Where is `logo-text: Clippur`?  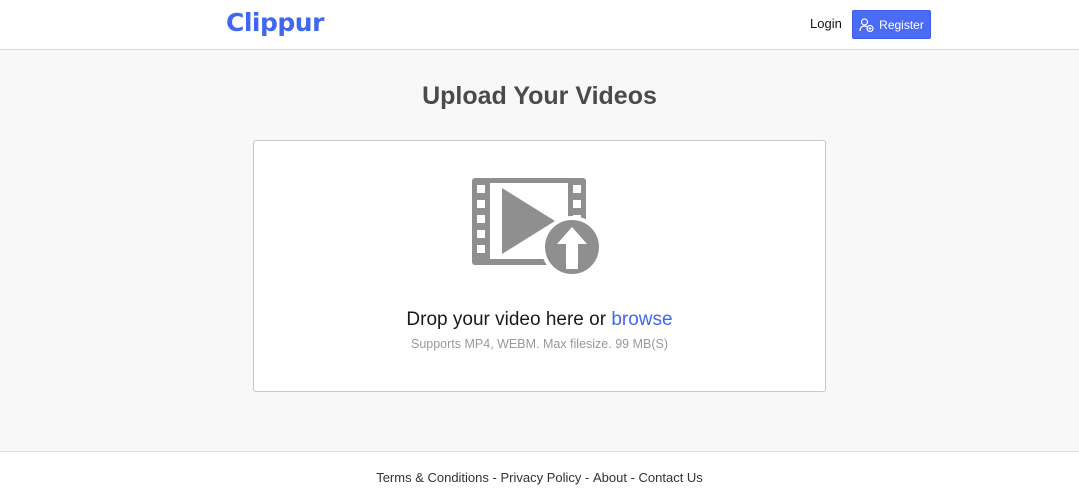
logo-text: Clippur is located at coordinates (275, 22).